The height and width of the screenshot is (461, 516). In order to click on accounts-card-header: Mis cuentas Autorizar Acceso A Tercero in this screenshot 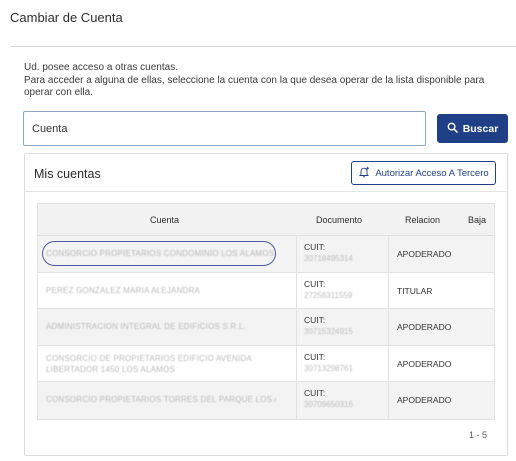, I will do `click(266, 173)`.